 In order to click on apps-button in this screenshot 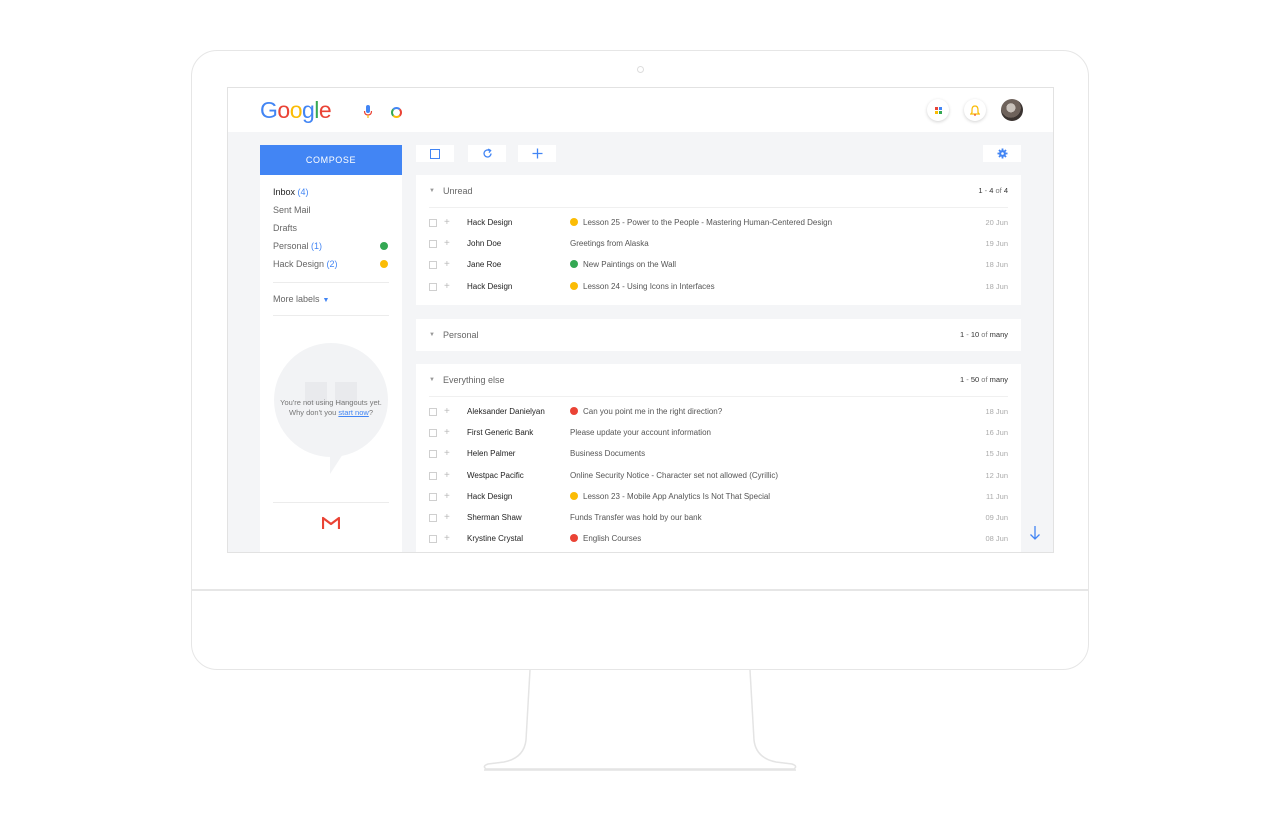, I will do `click(938, 110)`.